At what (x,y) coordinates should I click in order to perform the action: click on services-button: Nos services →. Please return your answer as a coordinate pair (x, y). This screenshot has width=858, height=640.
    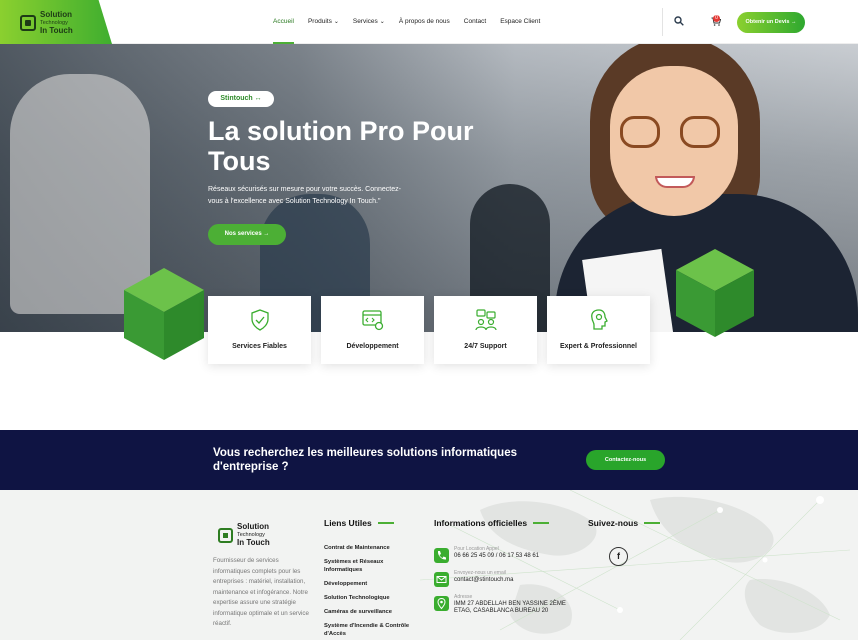
    Looking at the image, I should click on (247, 234).